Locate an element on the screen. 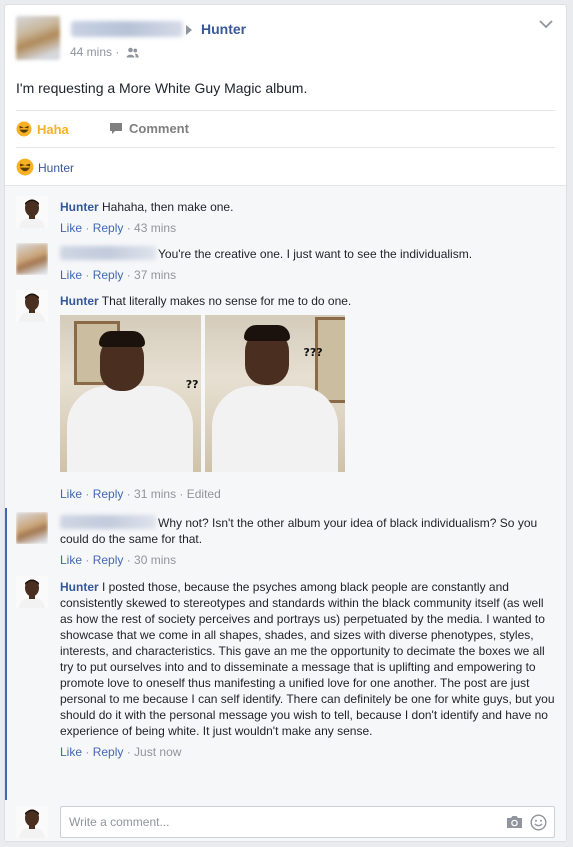  thread-indicator is located at coordinates (6, 654).